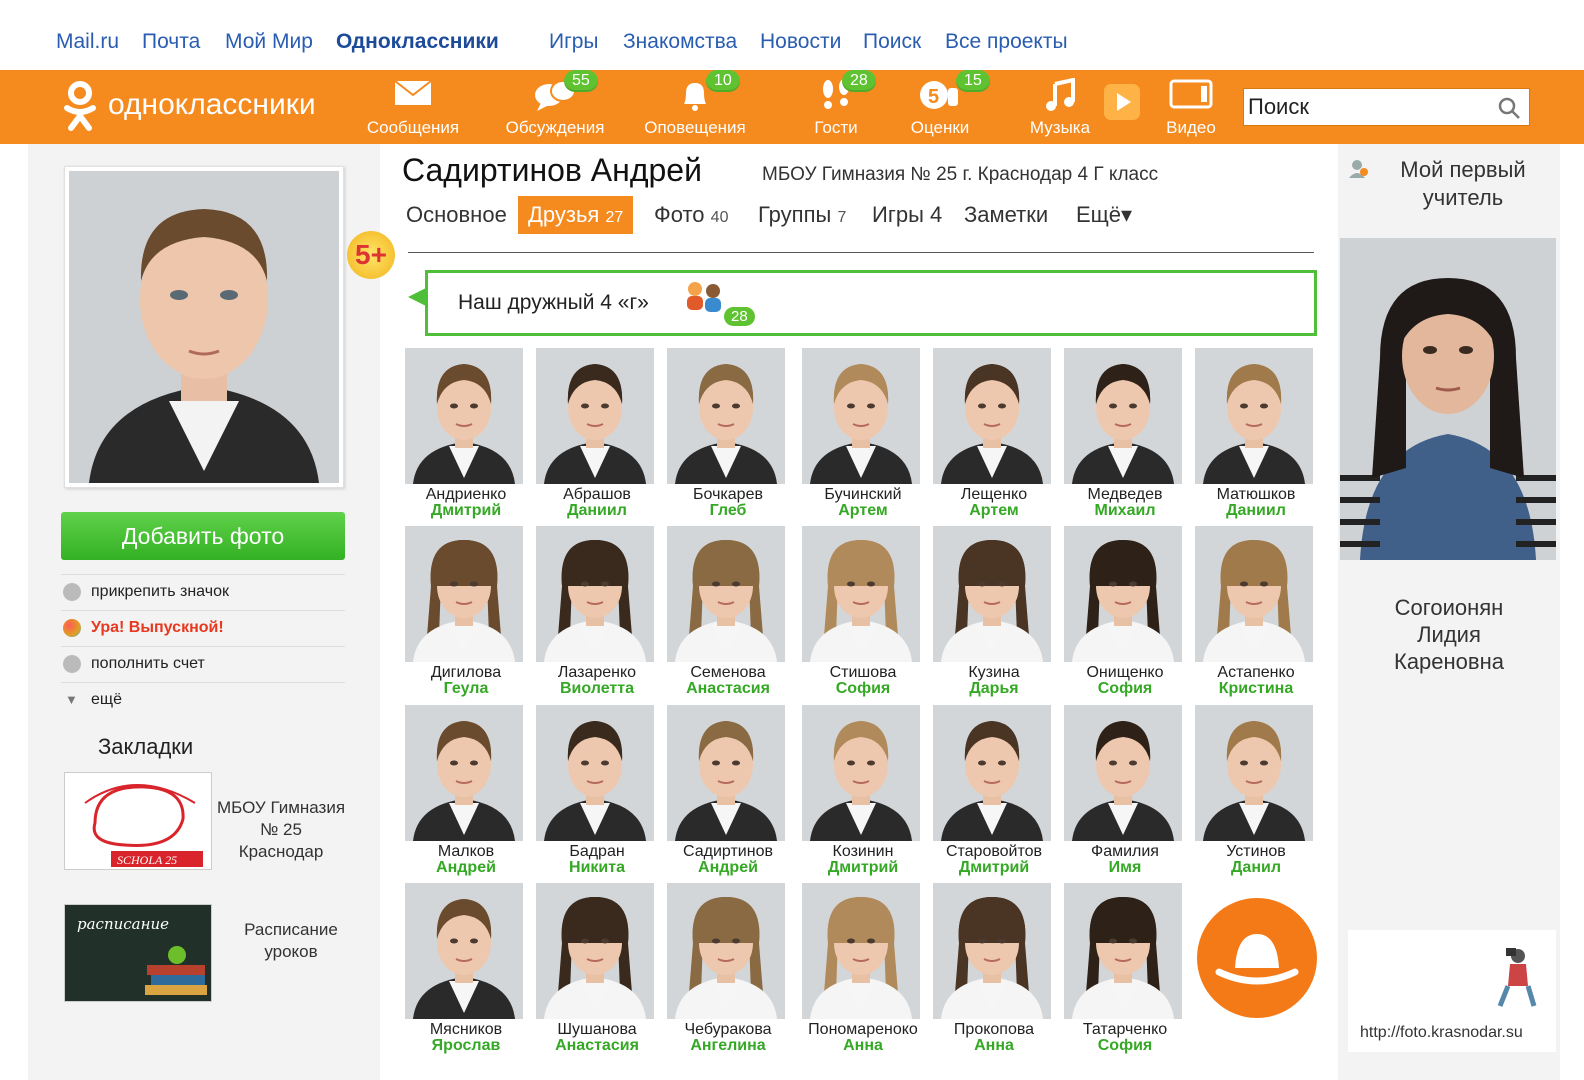  I want to click on play-icon, so click(1122, 102).